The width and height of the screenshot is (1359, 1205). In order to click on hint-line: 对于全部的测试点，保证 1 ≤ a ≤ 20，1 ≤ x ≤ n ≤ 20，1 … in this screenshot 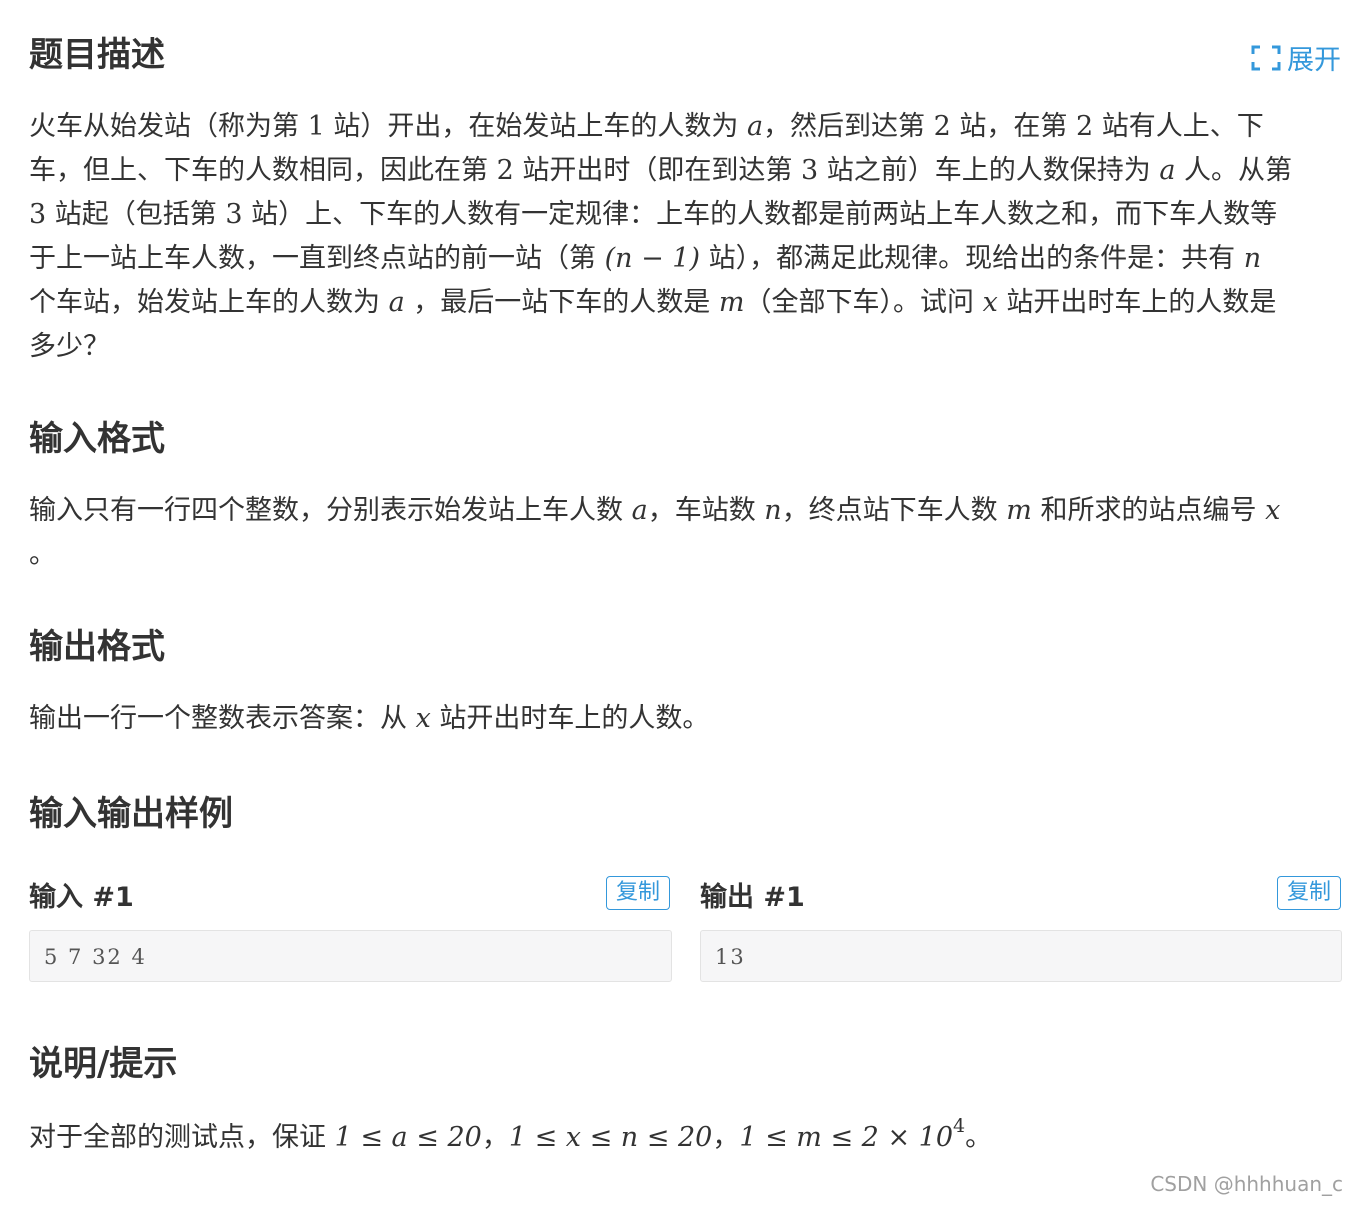, I will do `click(511, 1134)`.